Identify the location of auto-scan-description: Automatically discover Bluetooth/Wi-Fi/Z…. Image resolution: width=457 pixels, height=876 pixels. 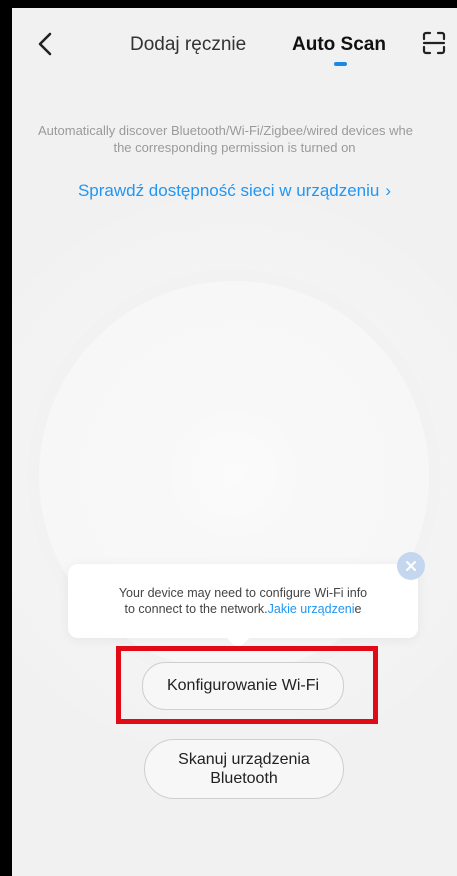
(234, 139).